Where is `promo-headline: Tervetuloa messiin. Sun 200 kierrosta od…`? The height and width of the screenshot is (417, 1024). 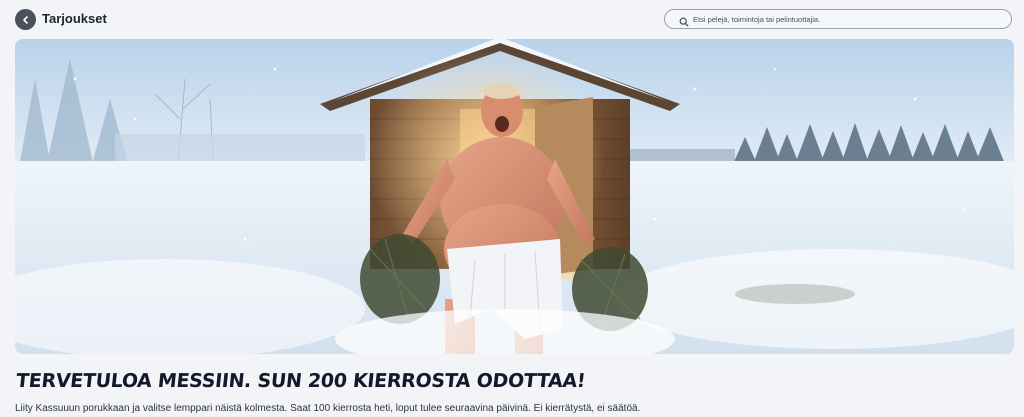 promo-headline: Tervetuloa messiin. Sun 200 kierrosta od… is located at coordinates (301, 381).